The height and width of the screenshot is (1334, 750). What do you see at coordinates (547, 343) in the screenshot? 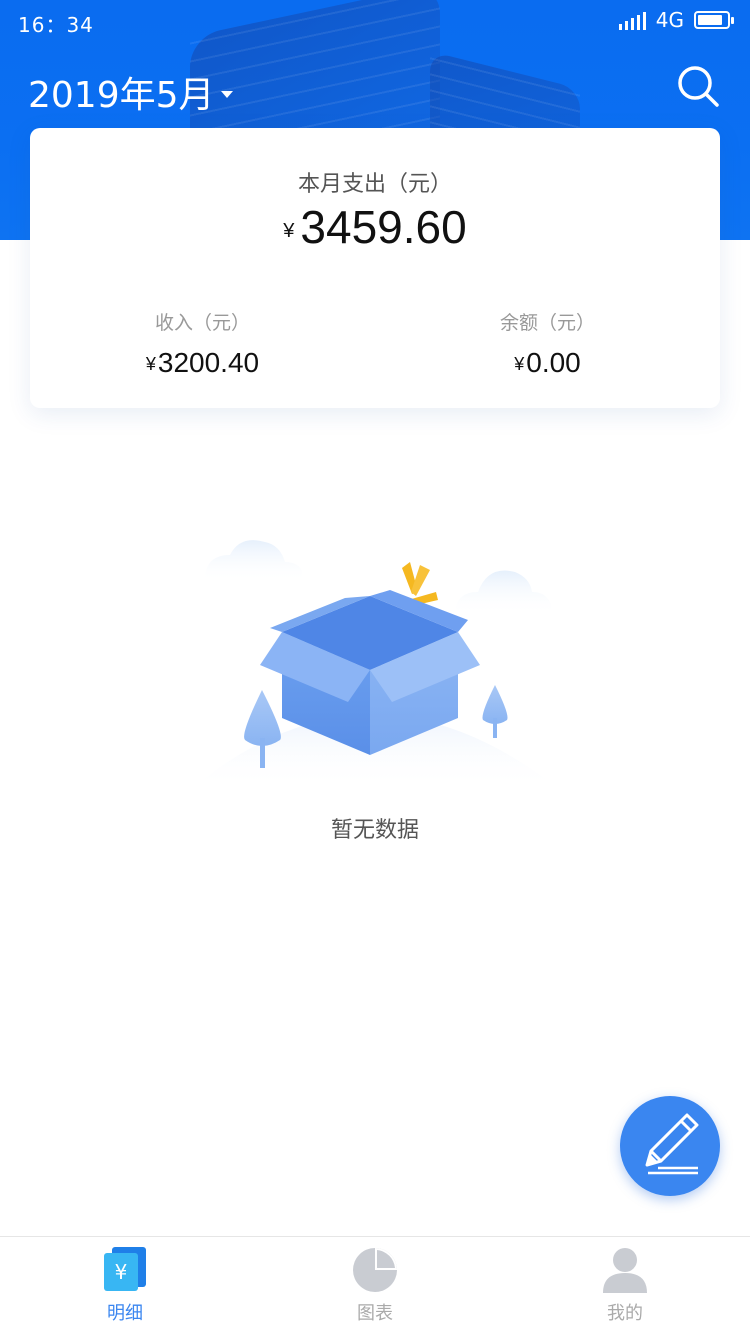
I see `balance-column: 余额（元） ¥0.00` at bounding box center [547, 343].